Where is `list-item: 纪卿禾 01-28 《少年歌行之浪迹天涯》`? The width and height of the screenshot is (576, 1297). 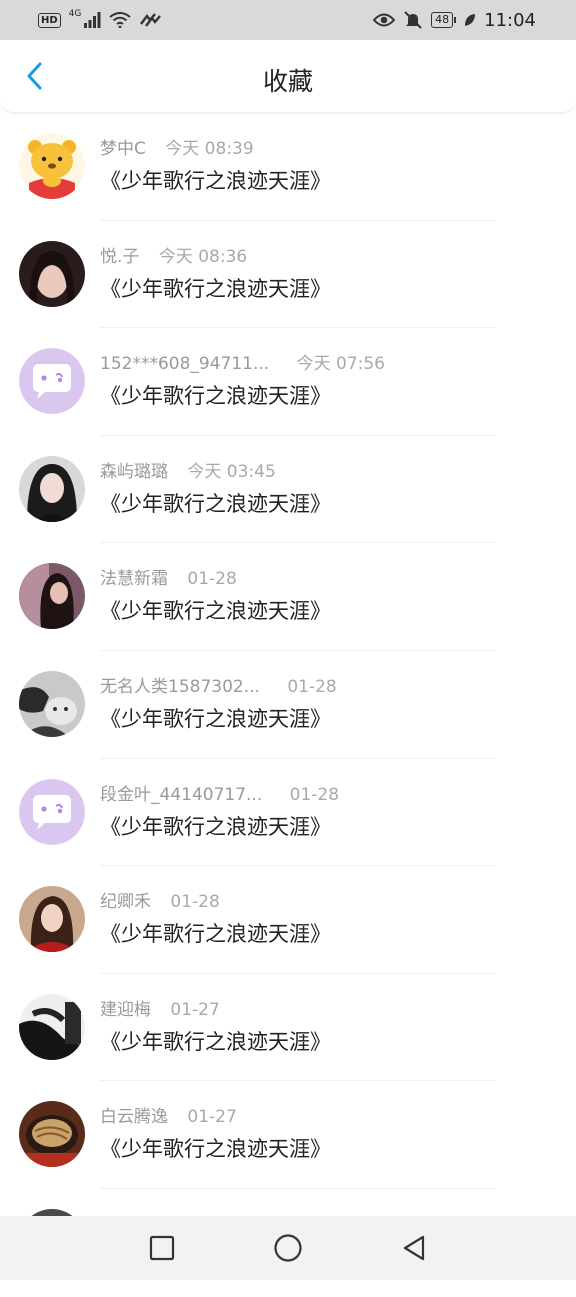
list-item: 纪卿禾 01-28 《少年歌行之浪迹天涯》 is located at coordinates (288, 920).